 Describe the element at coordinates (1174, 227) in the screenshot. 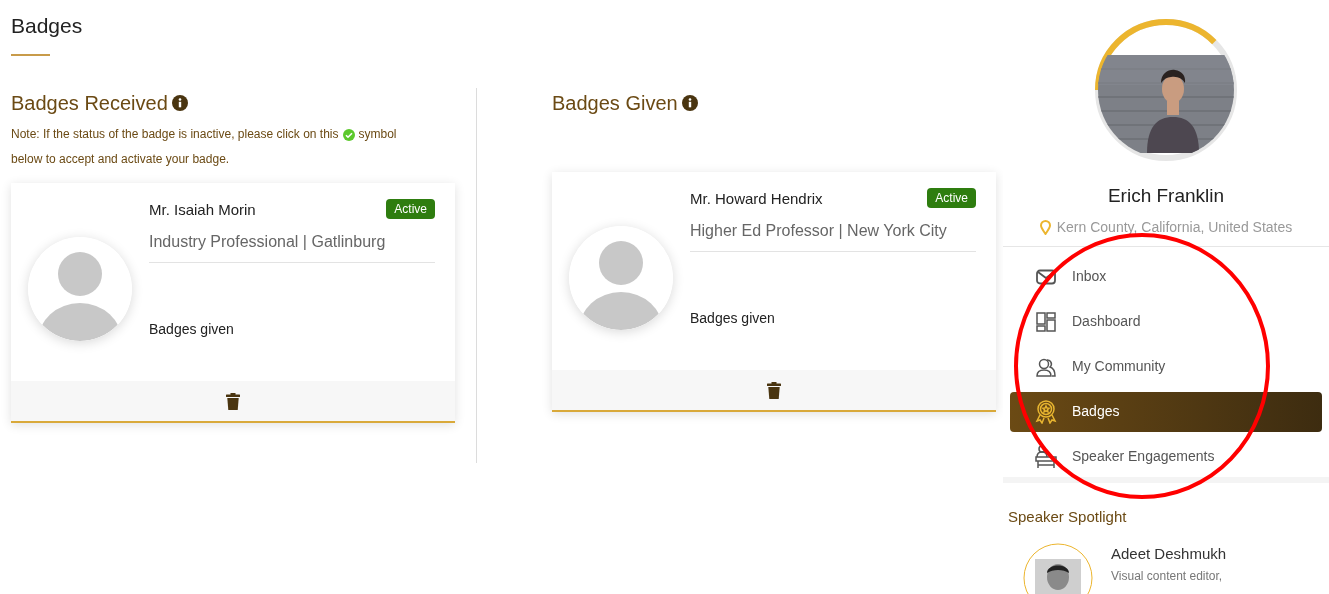

I see `profile-location: Kern County, California, United States` at that location.